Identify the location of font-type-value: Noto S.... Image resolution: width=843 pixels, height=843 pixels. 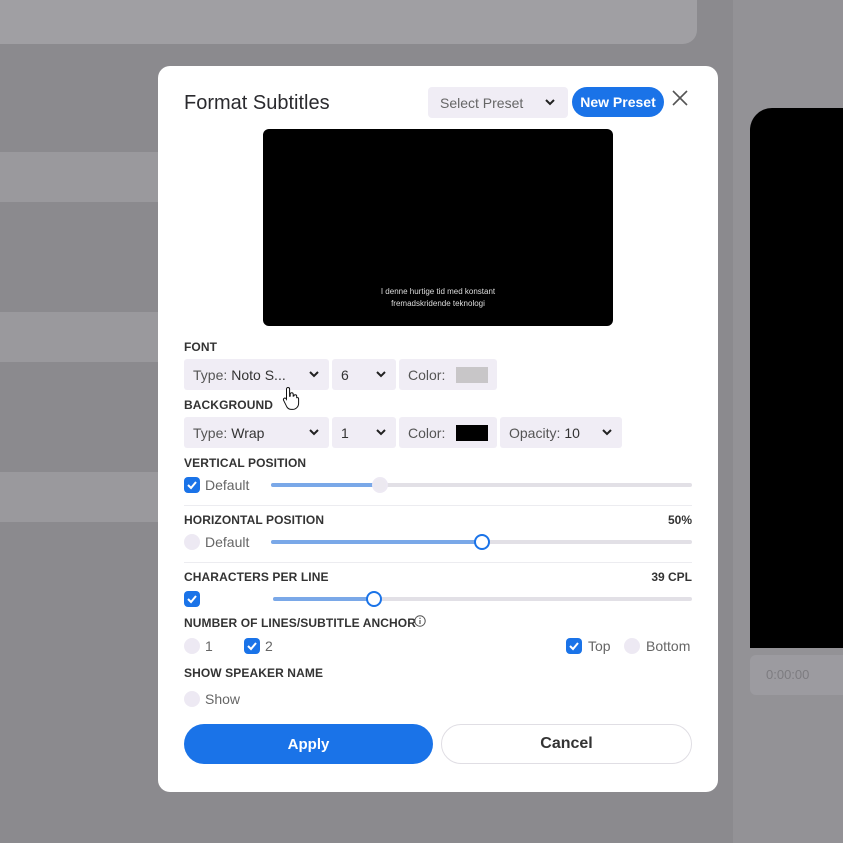
(258, 375).